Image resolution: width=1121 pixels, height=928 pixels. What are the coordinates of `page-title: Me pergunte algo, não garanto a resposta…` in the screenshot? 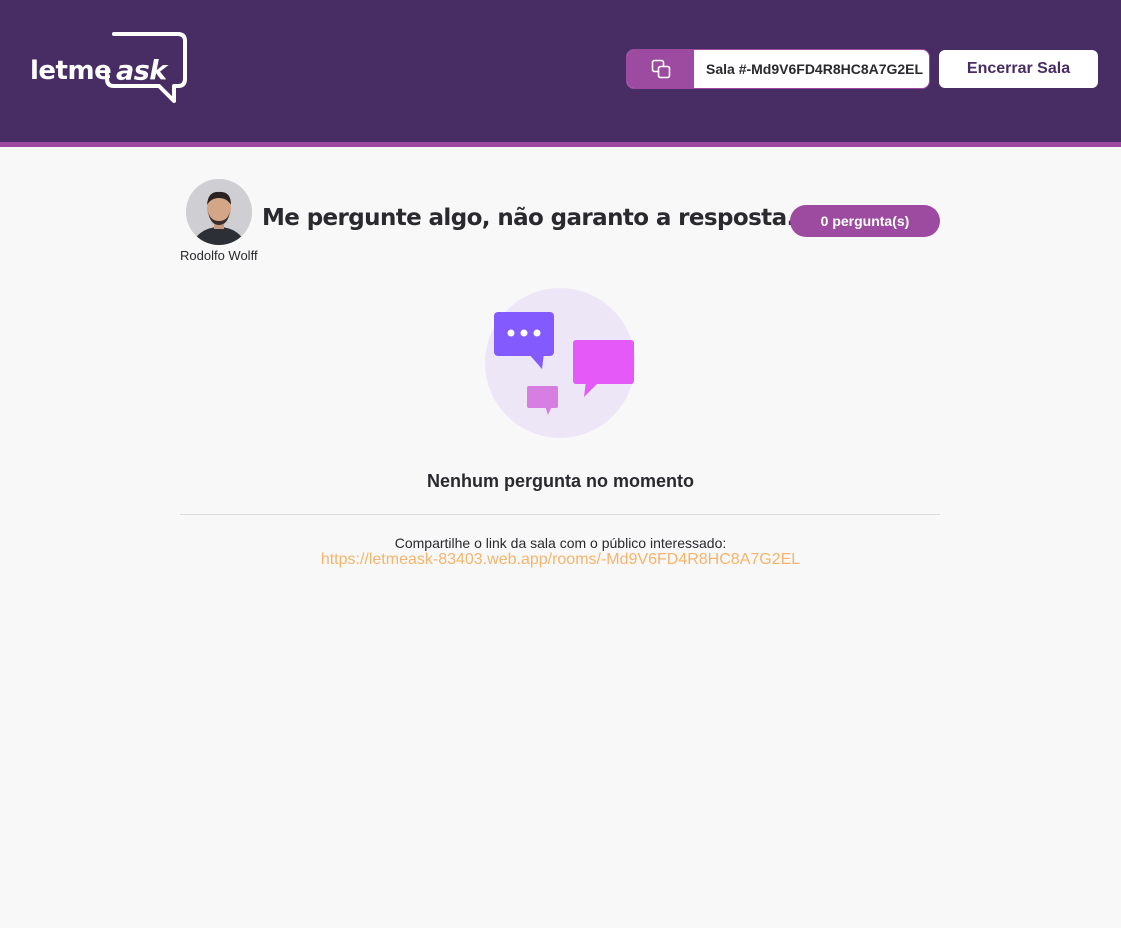 It's located at (528, 218).